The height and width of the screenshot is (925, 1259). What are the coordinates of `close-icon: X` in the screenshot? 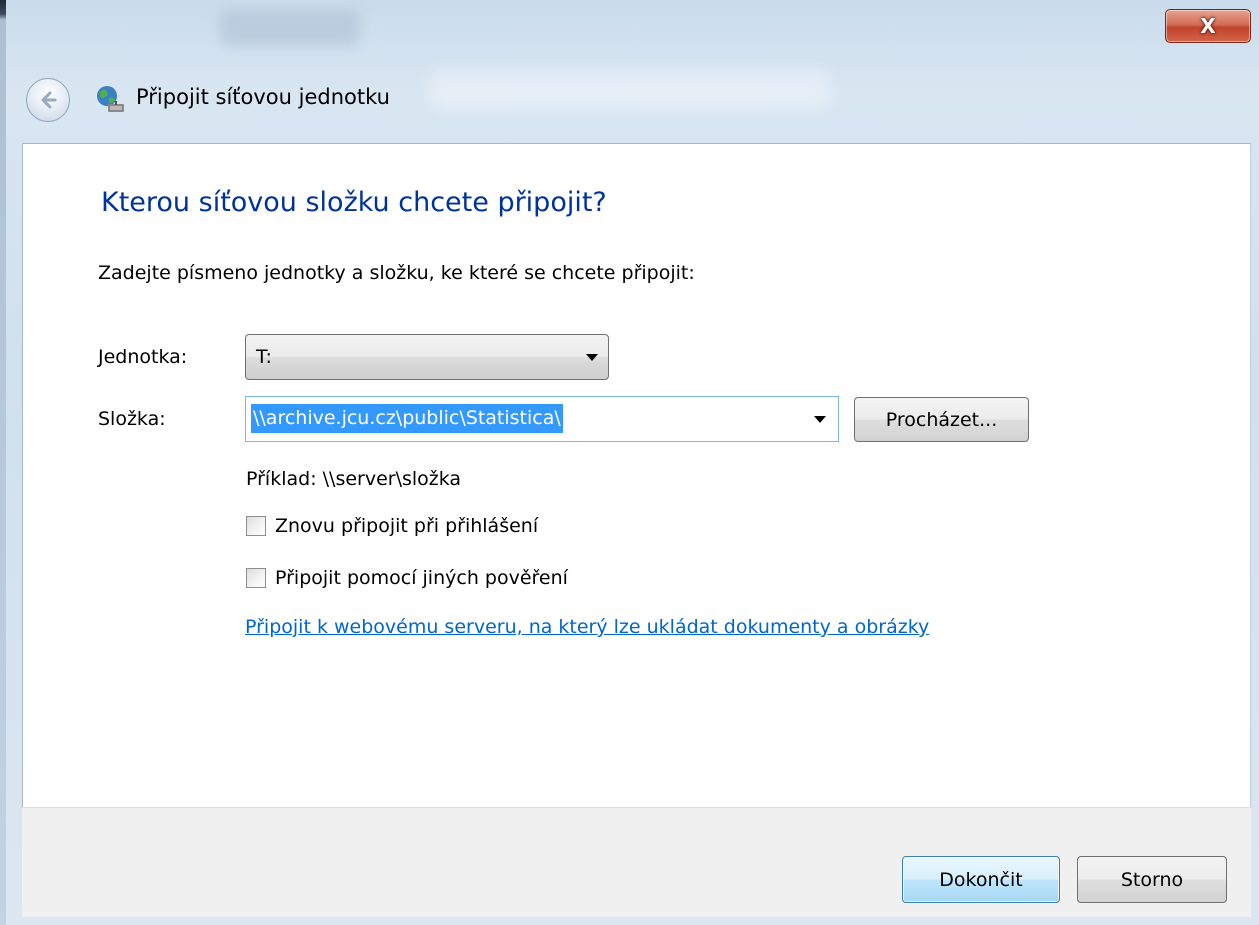 It's located at (1208, 26).